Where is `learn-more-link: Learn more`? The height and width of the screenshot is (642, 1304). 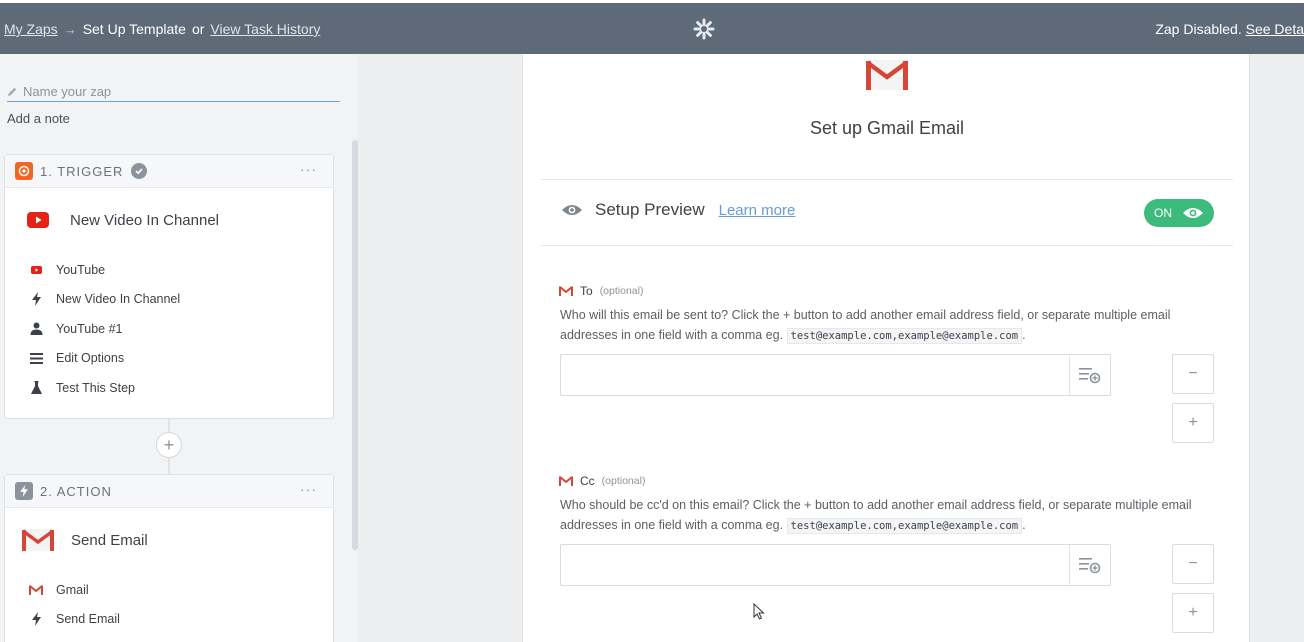
learn-more-link: Learn more is located at coordinates (757, 210).